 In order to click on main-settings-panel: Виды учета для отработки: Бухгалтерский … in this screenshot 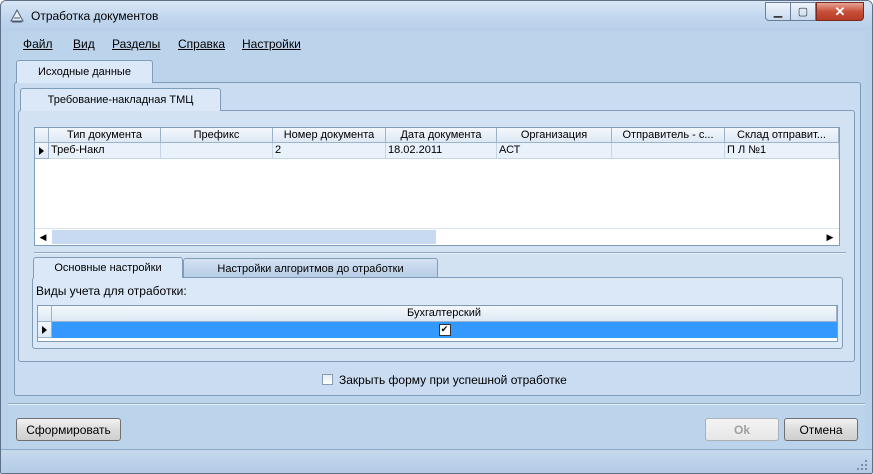, I will do `click(437, 313)`.